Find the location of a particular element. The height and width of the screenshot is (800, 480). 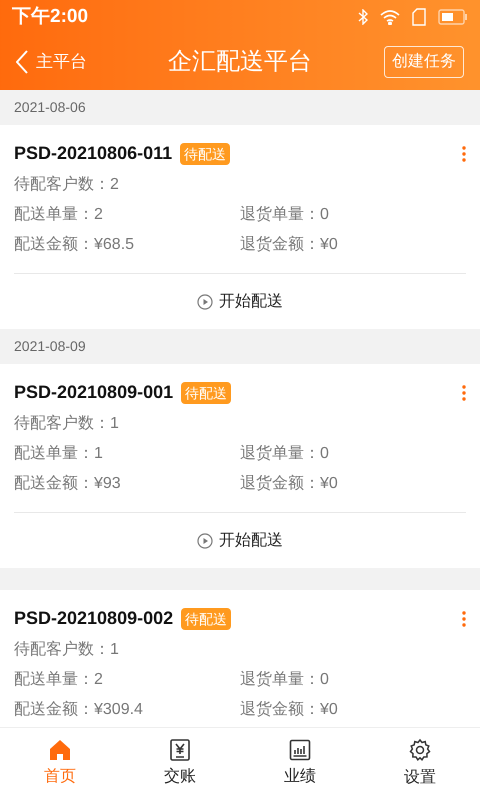

wifi-icon is located at coordinates (390, 17).